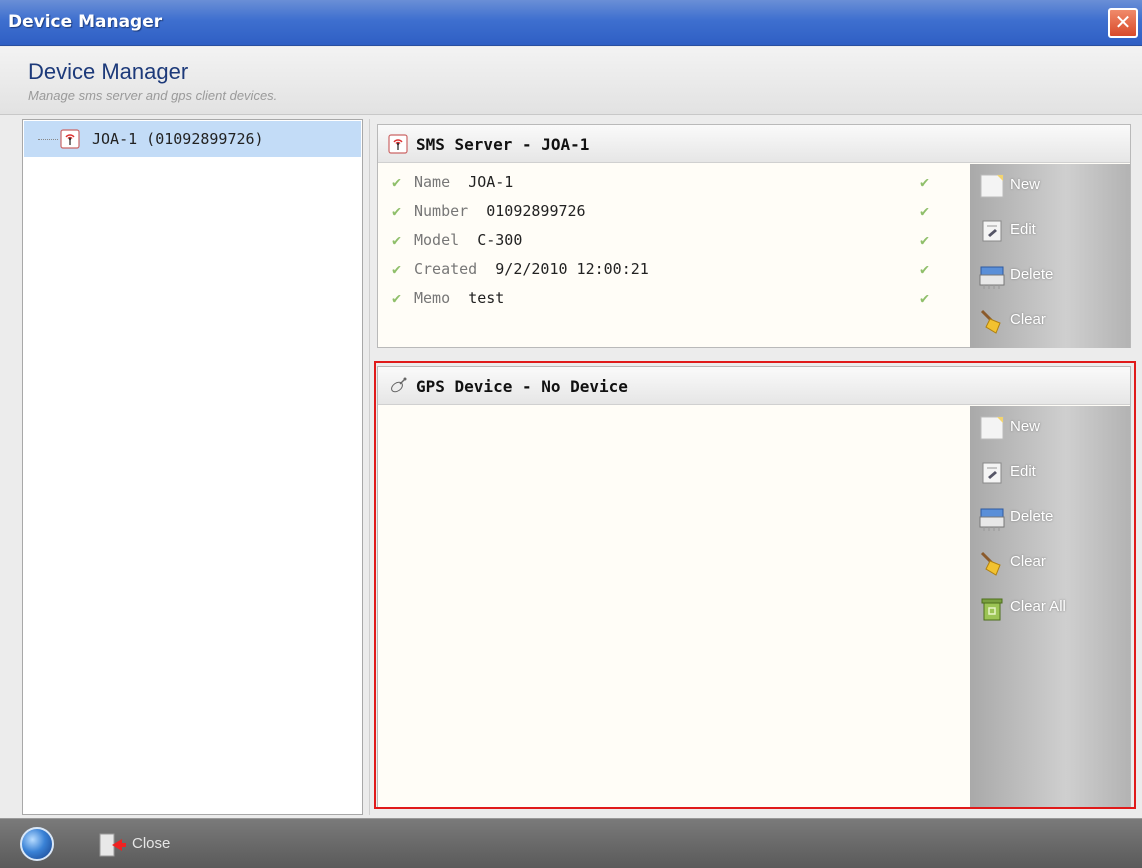 The height and width of the screenshot is (868, 1142). Describe the element at coordinates (491, 182) in the screenshot. I see `property-value: JOA-1` at that location.